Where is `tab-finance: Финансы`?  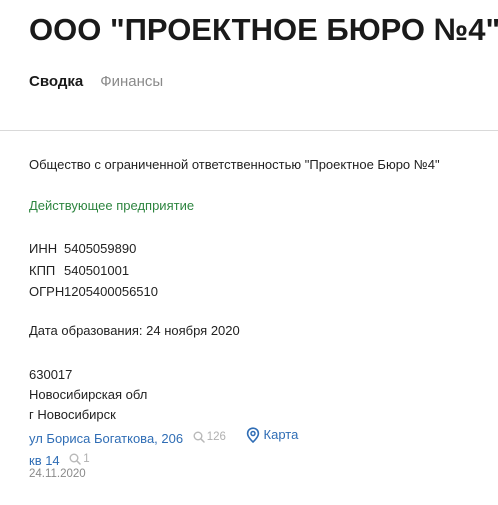 tab-finance: Финансы is located at coordinates (131, 81).